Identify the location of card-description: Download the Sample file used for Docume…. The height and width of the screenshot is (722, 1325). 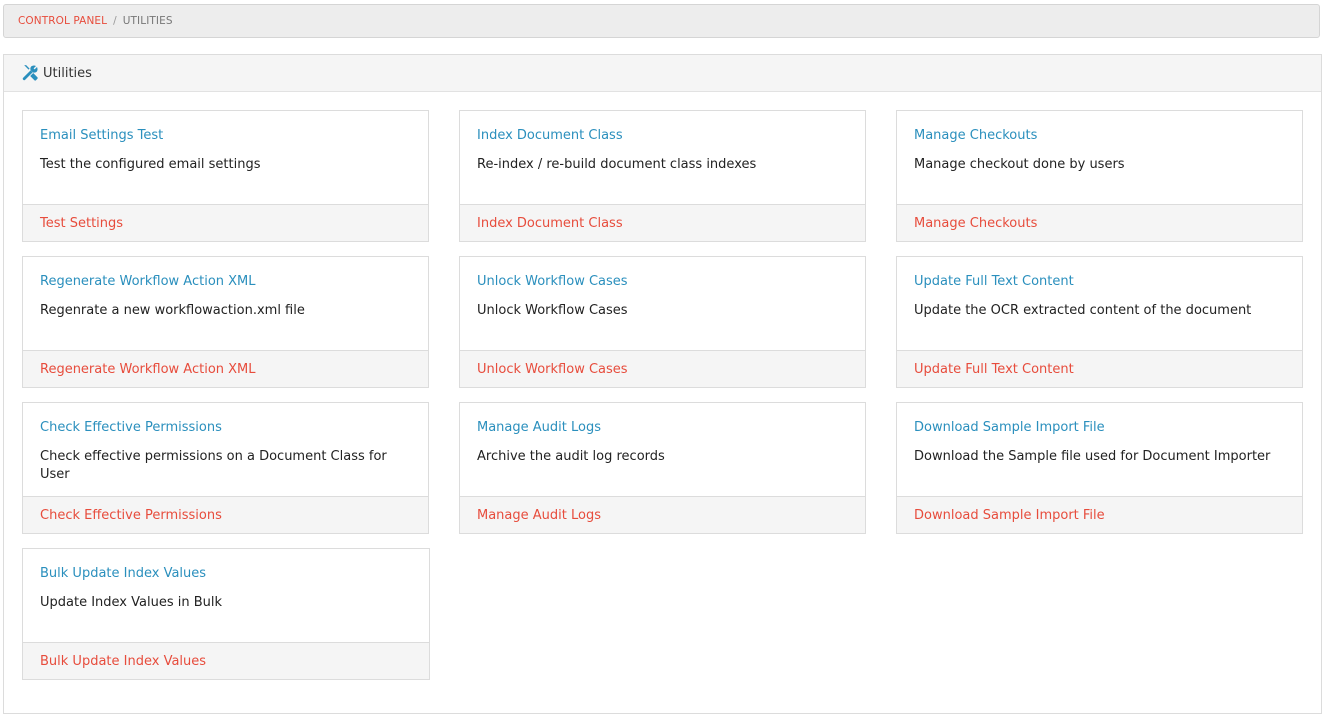
(1092, 456).